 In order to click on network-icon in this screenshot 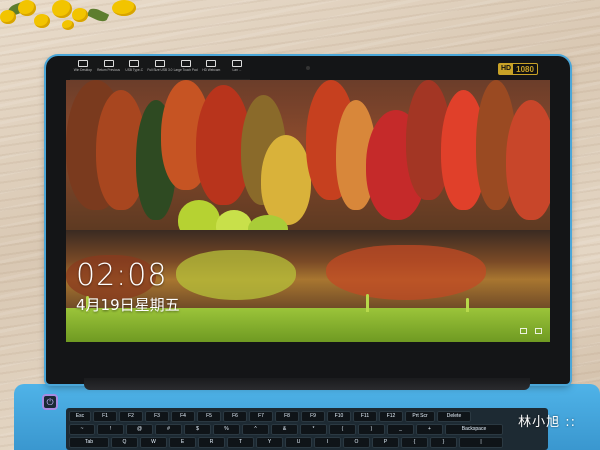, I will do `click(523, 331)`.